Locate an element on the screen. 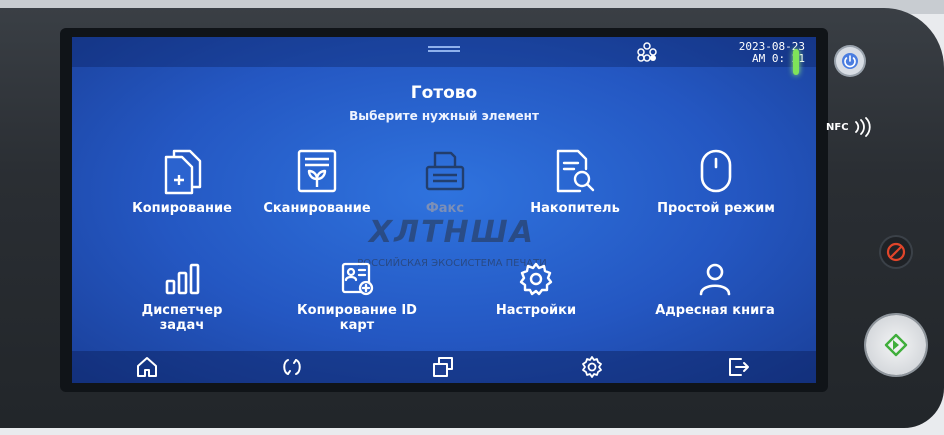 This screenshot has height=435, width=944. tile-id-copy-label: Копирование ID карт is located at coordinates (357, 318).